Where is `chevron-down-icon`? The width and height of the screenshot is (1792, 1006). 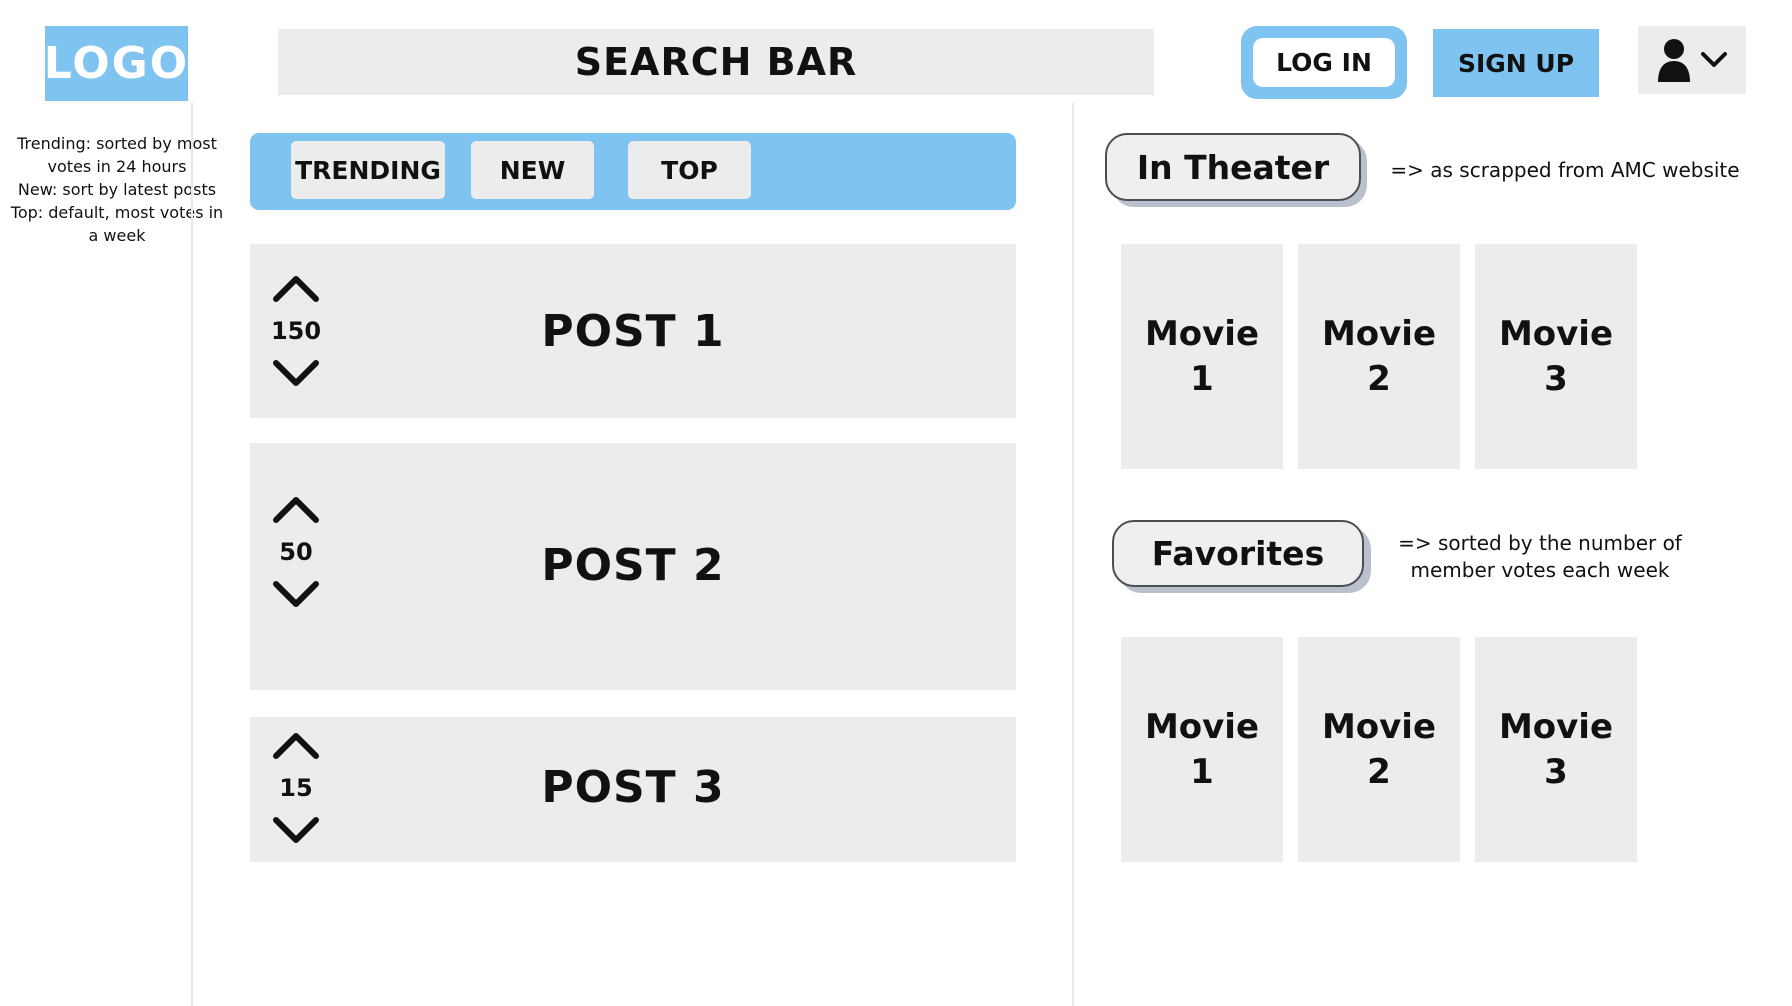
chevron-down-icon is located at coordinates (1714, 59).